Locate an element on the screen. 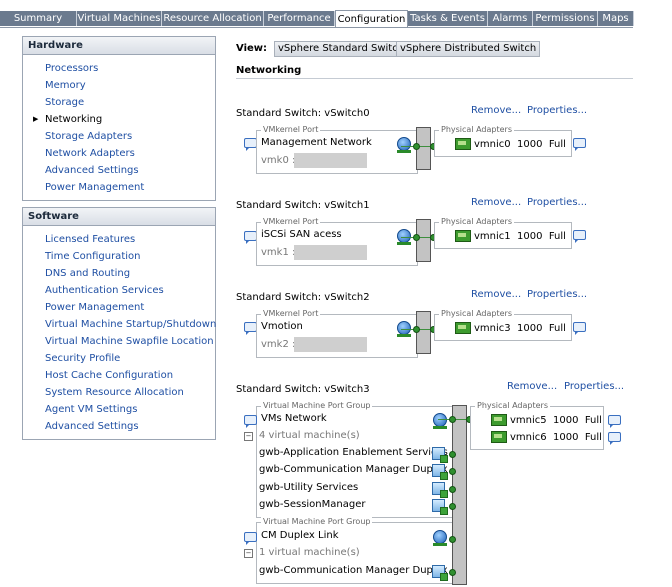  tab-configuration: Configuration is located at coordinates (371, 19).